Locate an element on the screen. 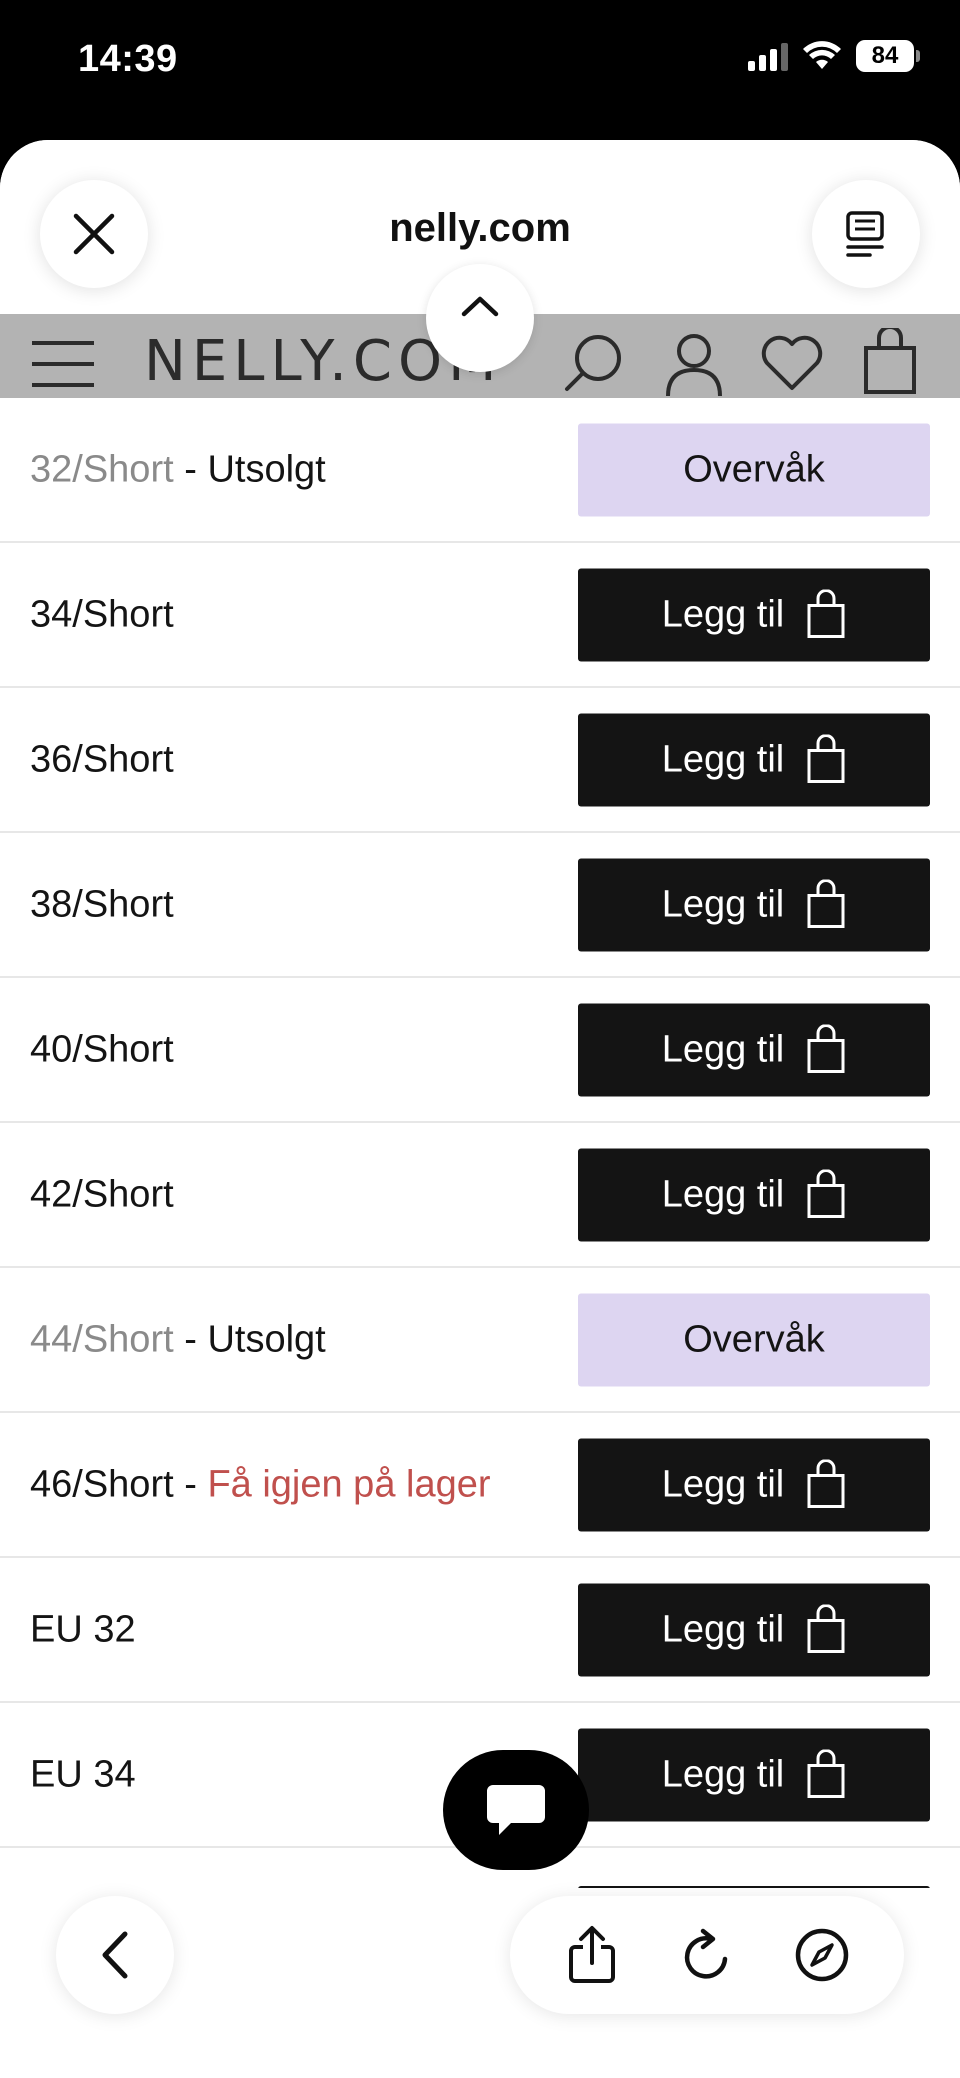  reload-icon is located at coordinates (706, 1953).